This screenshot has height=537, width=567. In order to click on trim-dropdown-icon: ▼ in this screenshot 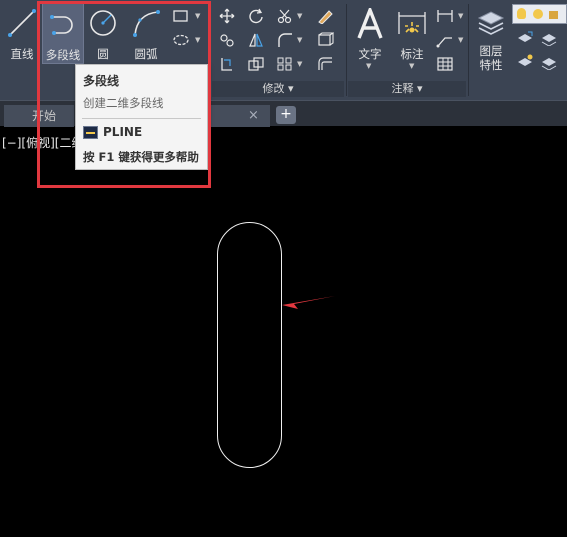, I will do `click(299, 16)`.